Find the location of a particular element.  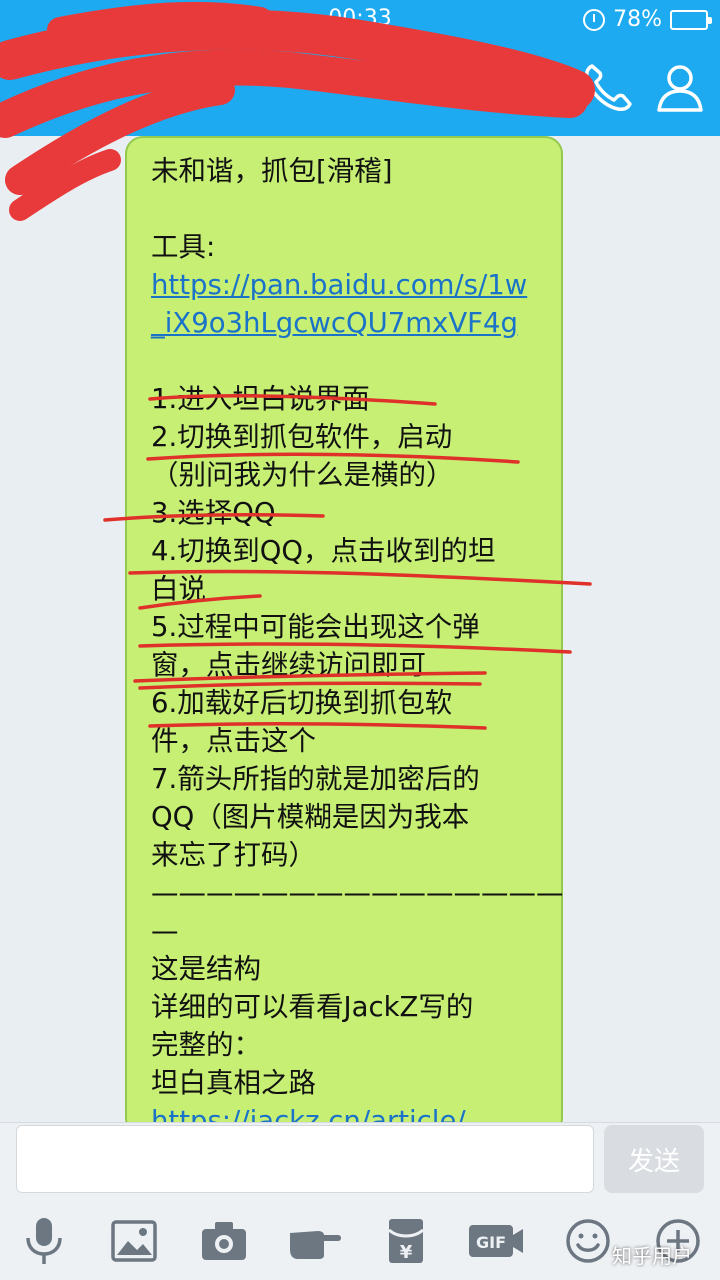

message-line: 1.进入坦白说界面 is located at coordinates (260, 399).